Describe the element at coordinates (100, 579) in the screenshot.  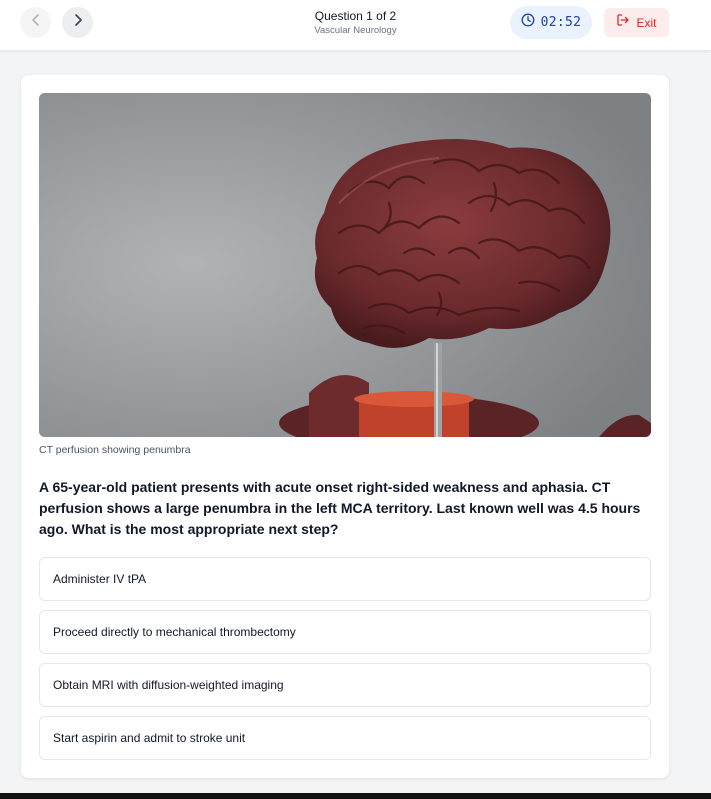
I see `answer-option-label: Administer IV tPA` at that location.